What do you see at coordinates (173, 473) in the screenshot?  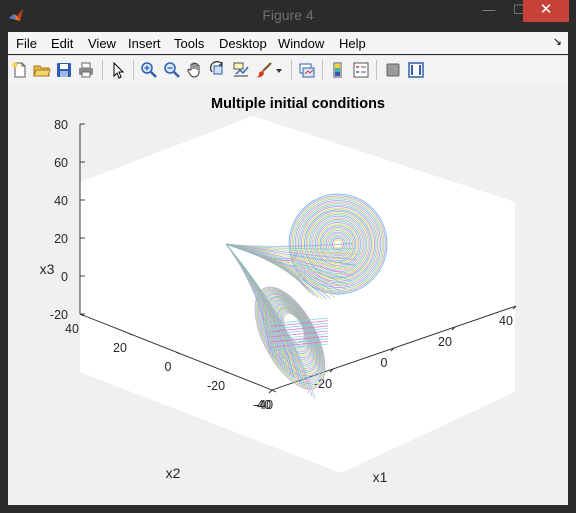 I see `y-axis-label: x2` at bounding box center [173, 473].